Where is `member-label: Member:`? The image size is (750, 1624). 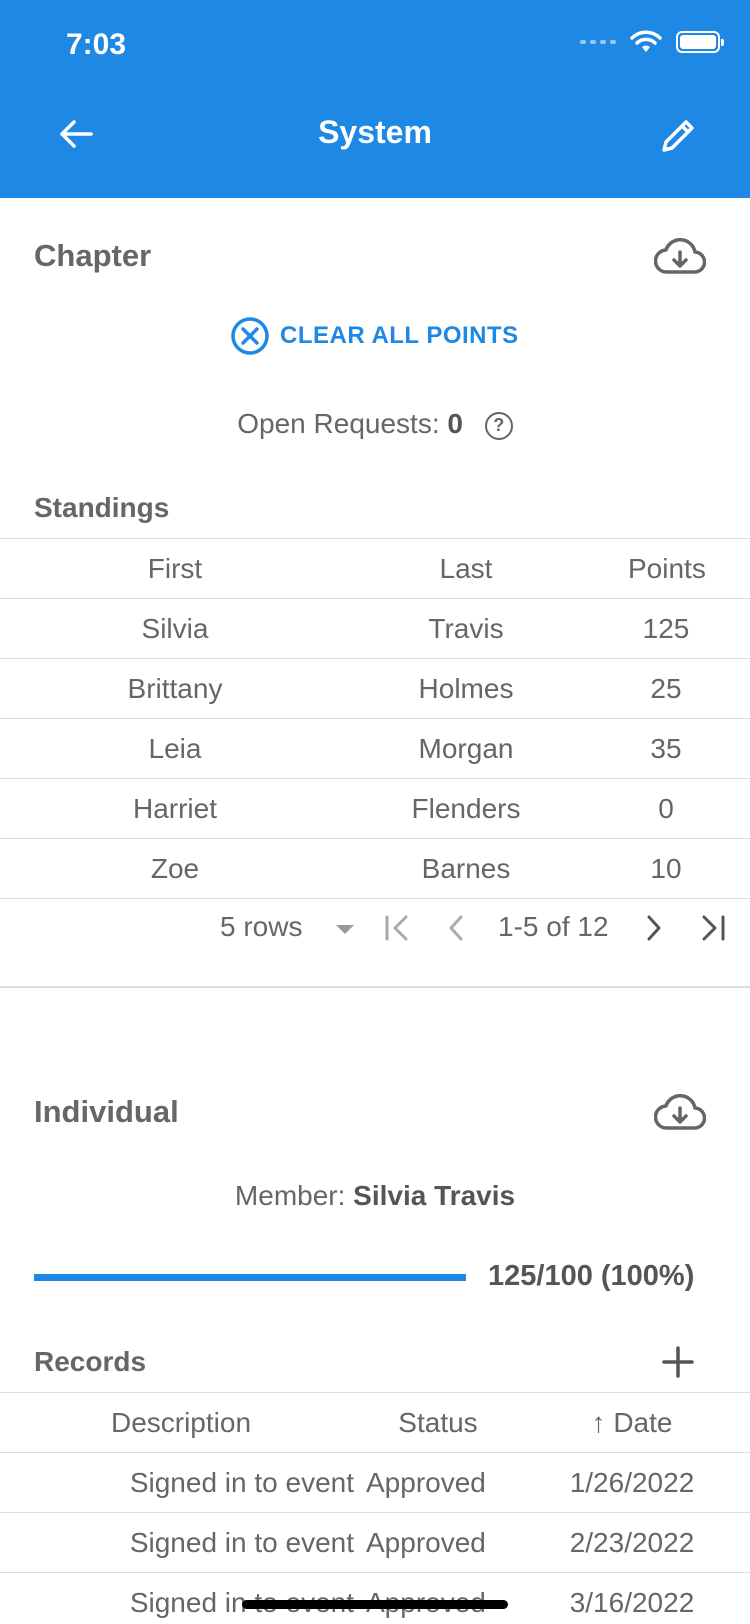
member-label: Member: is located at coordinates (290, 1195).